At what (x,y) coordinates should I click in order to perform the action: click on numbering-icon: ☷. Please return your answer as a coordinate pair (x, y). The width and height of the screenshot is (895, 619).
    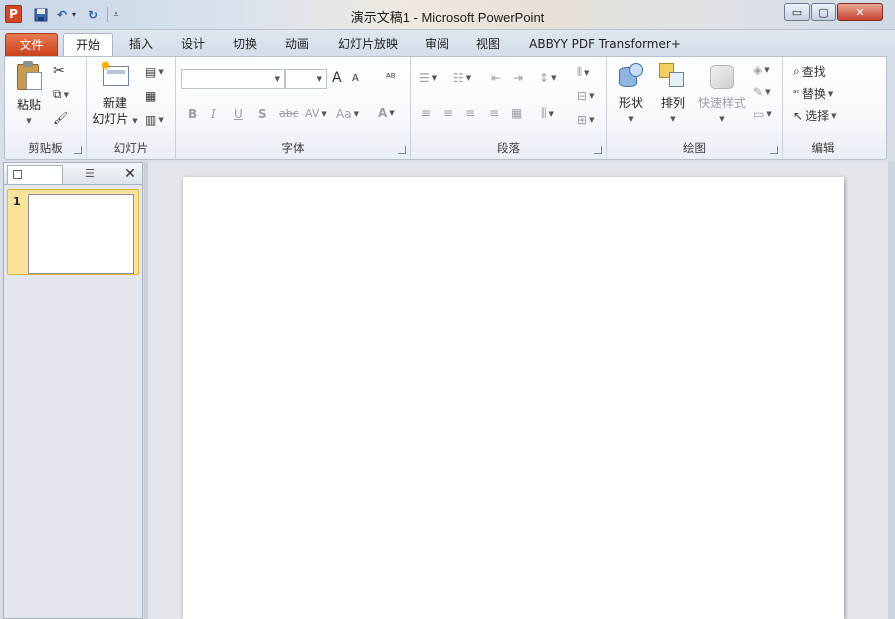
    Looking at the image, I should click on (458, 78).